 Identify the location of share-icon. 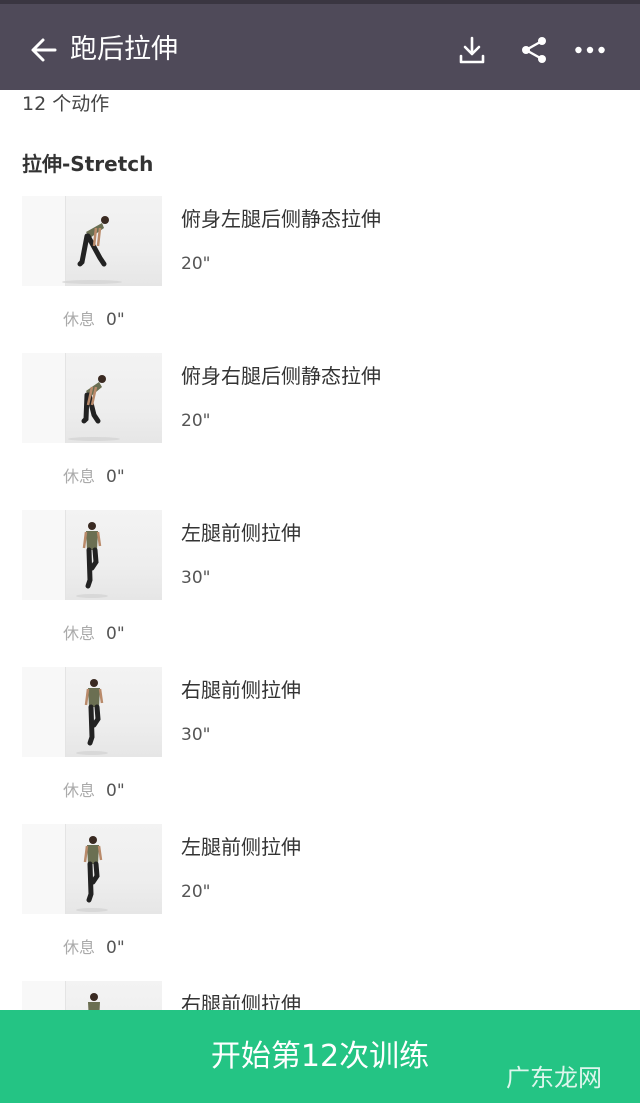
(534, 50).